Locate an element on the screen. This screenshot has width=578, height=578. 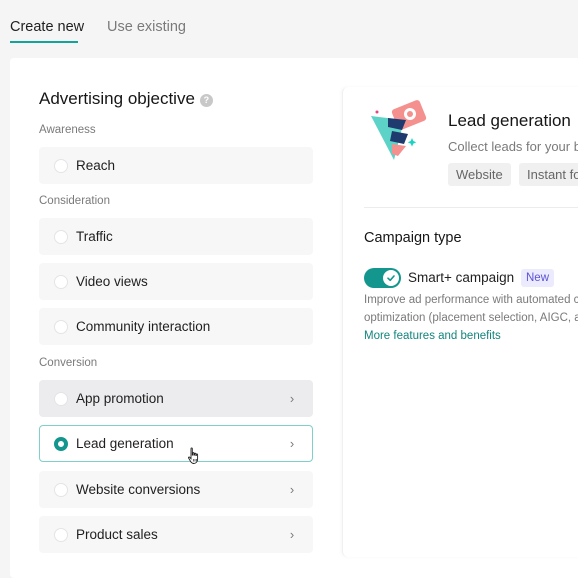
campaign-description-line: Improve ad performance with automated ca is located at coordinates (471, 300).